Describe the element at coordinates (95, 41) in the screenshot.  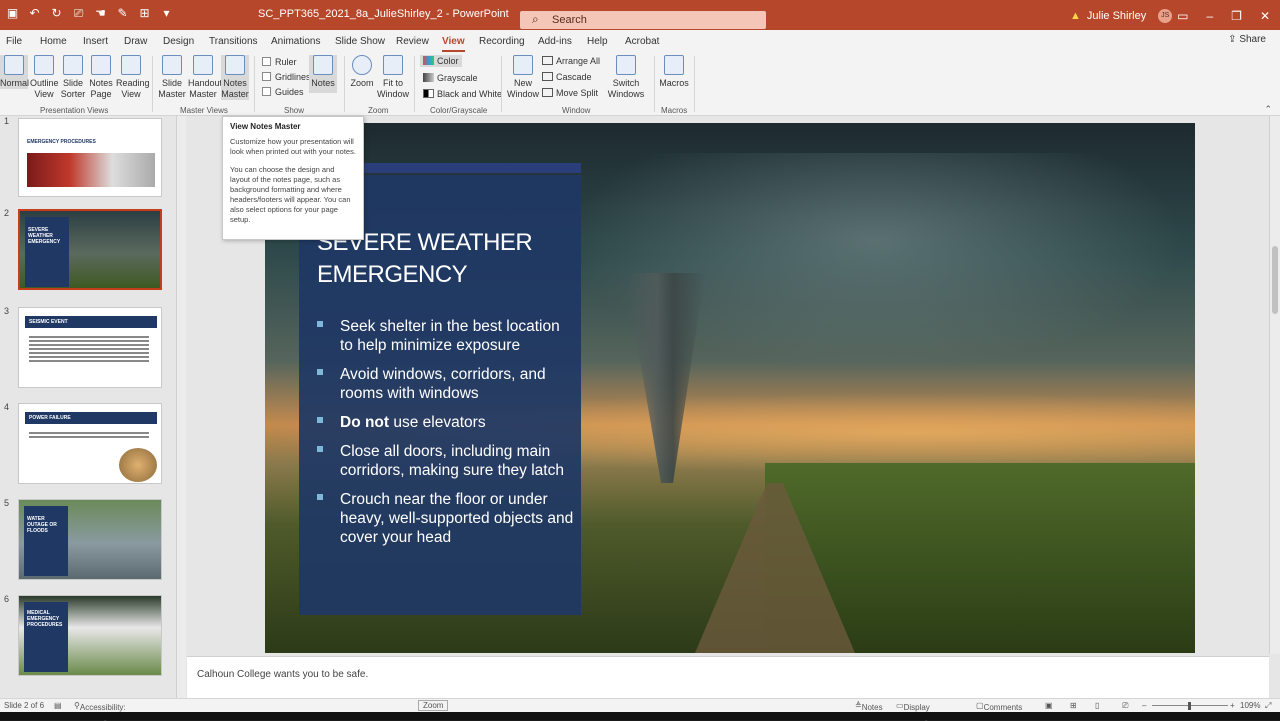
I see `tab-insert: Insert` at that location.